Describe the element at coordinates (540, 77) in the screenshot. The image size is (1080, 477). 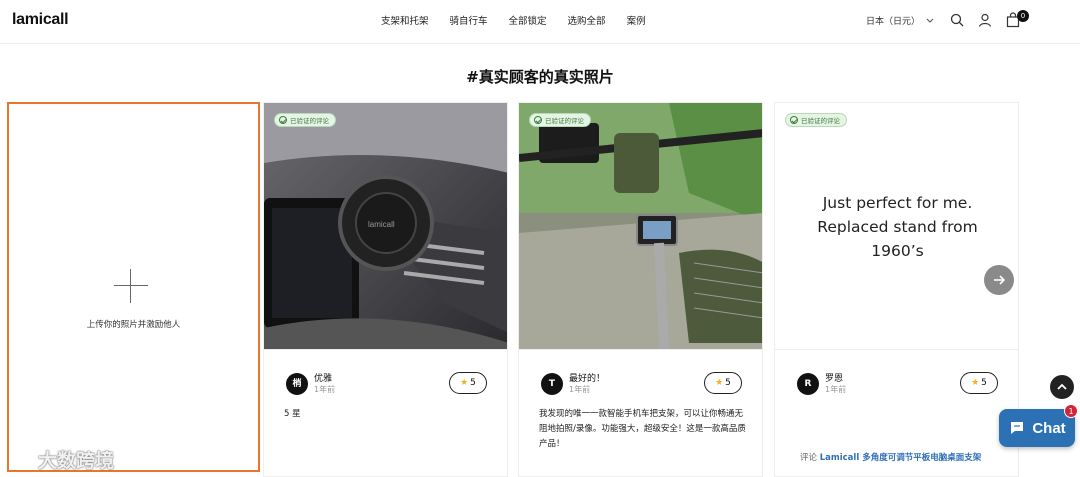
I see `section-title: #真实顾客的真实照片` at that location.